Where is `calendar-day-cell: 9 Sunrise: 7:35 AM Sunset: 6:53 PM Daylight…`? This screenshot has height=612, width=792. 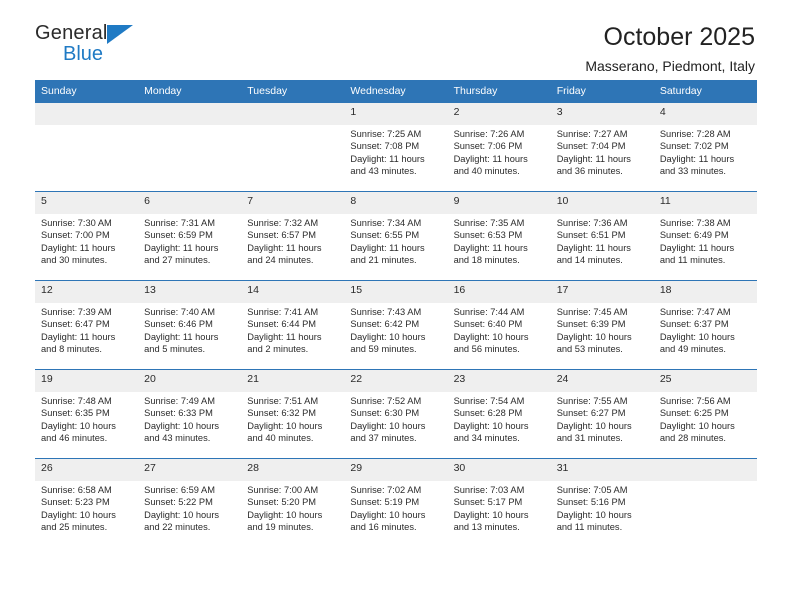
calendar-day-cell: 9 Sunrise: 7:35 AM Sunset: 6:53 PM Daylight… is located at coordinates (499, 236).